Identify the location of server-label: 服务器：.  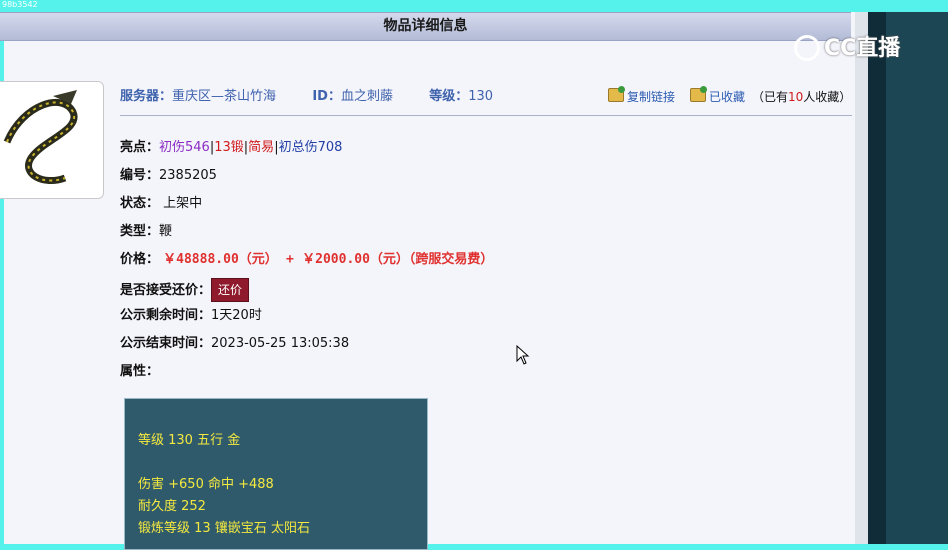
(146, 96).